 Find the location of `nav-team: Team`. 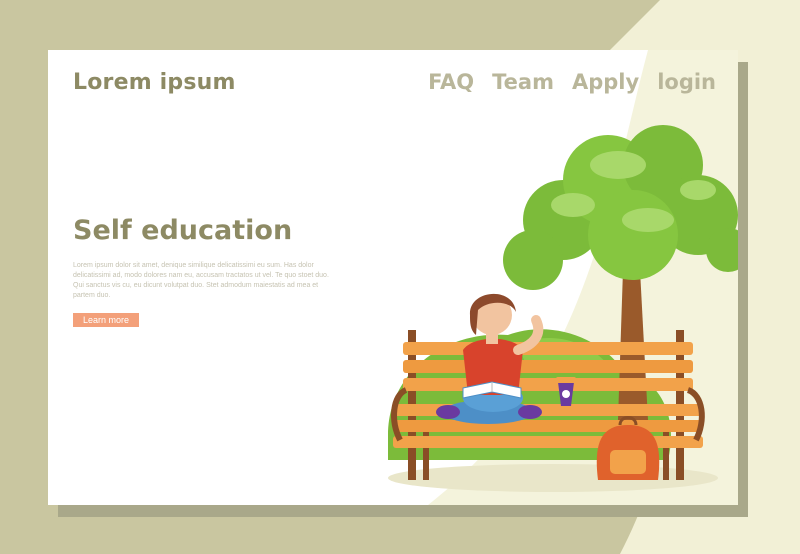

nav-team: Team is located at coordinates (523, 82).